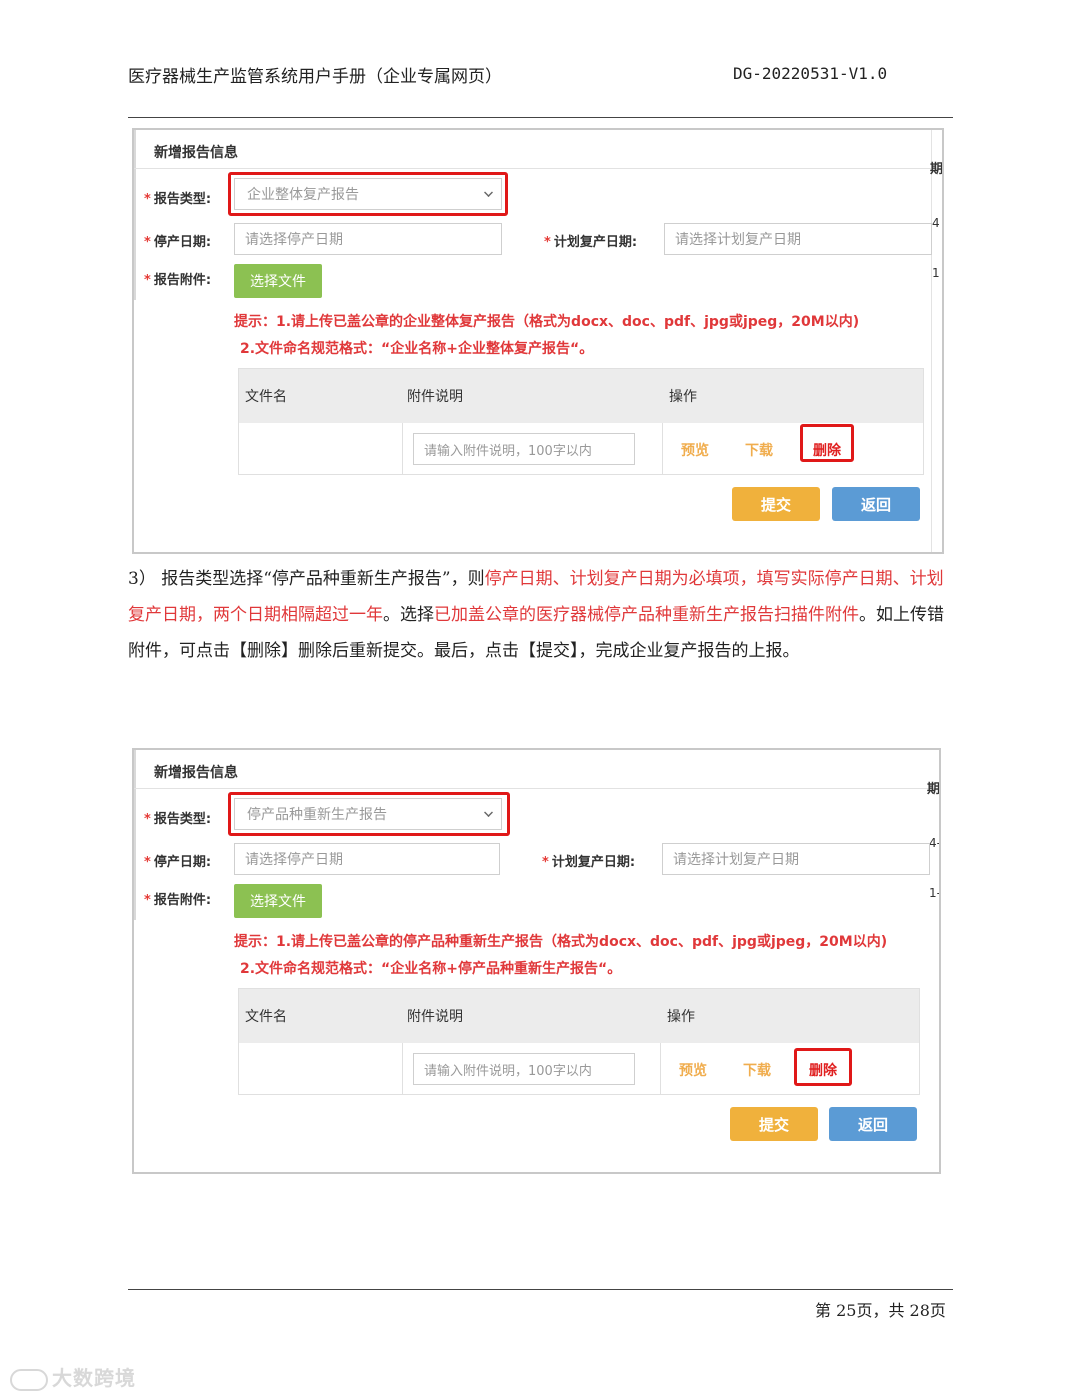  I want to click on page-header: 医疗器械生产监管系统用户手册（企业专属网页） DG-20220531-V1.0, so click(540, 90).